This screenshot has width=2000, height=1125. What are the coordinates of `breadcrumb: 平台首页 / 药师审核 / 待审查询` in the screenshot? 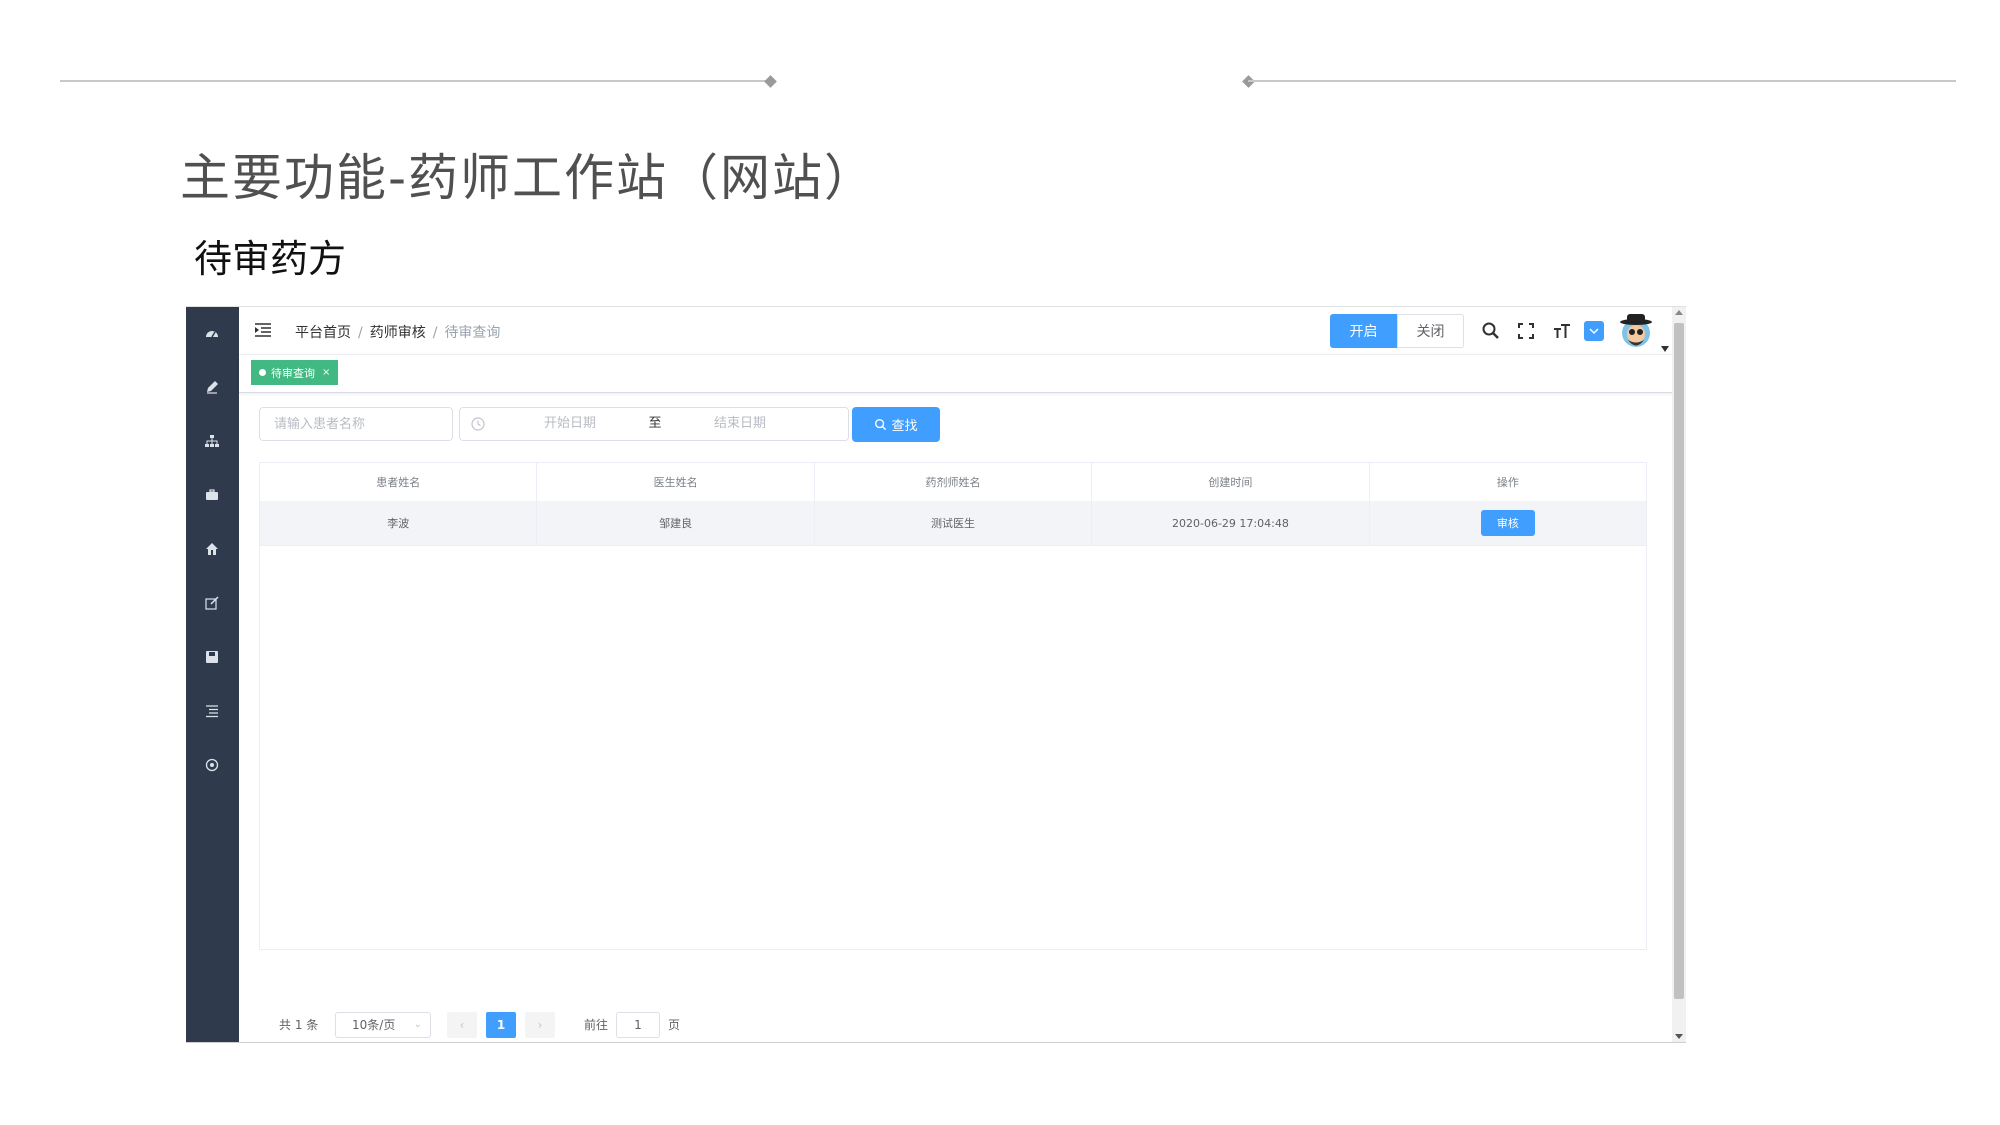 It's located at (398, 333).